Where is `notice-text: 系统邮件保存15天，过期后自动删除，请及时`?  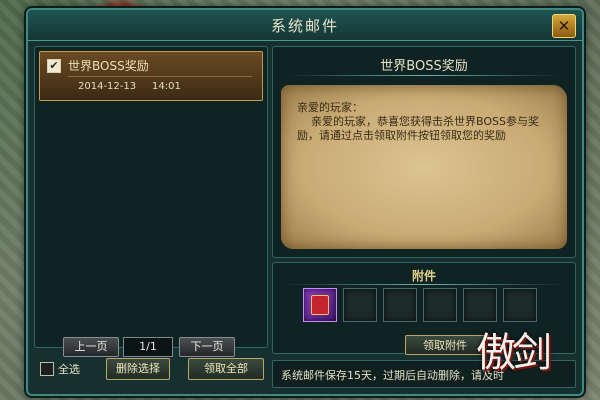
notice-text: 系统邮件保存15天，过期后自动删除，请及时 is located at coordinates (392, 375).